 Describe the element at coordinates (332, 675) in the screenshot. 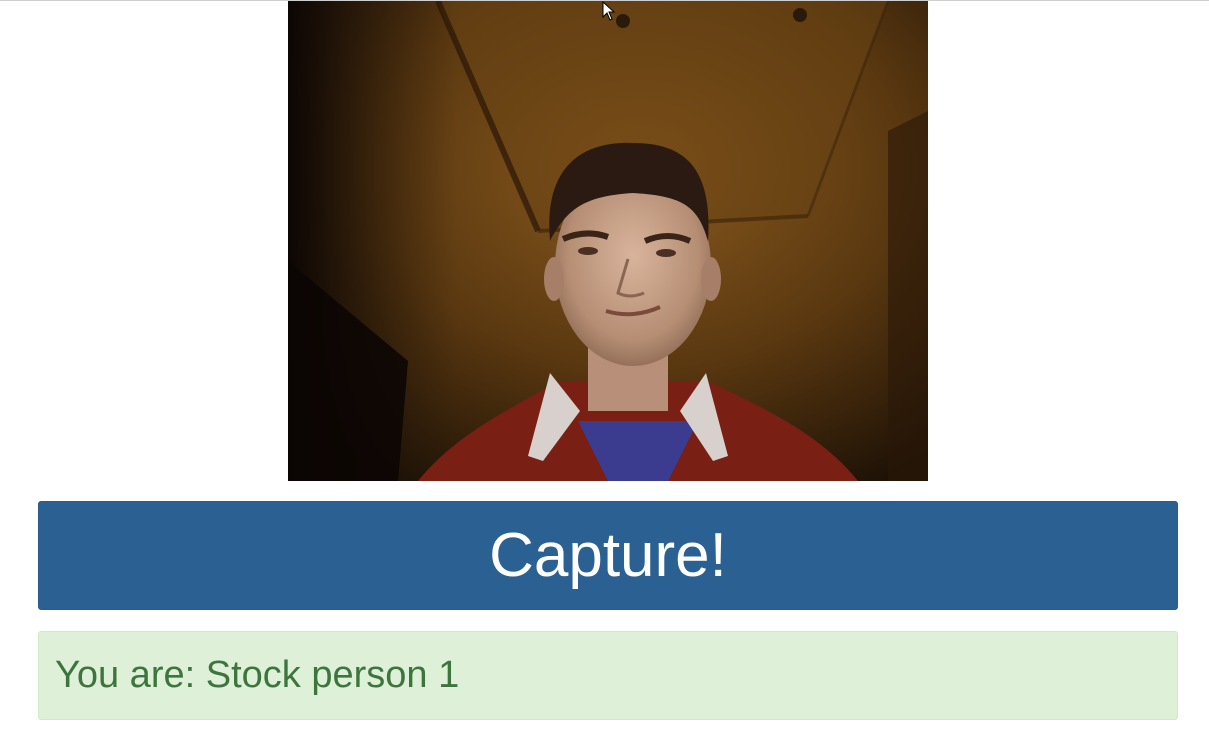

I see `result-name: Stock person 1` at that location.